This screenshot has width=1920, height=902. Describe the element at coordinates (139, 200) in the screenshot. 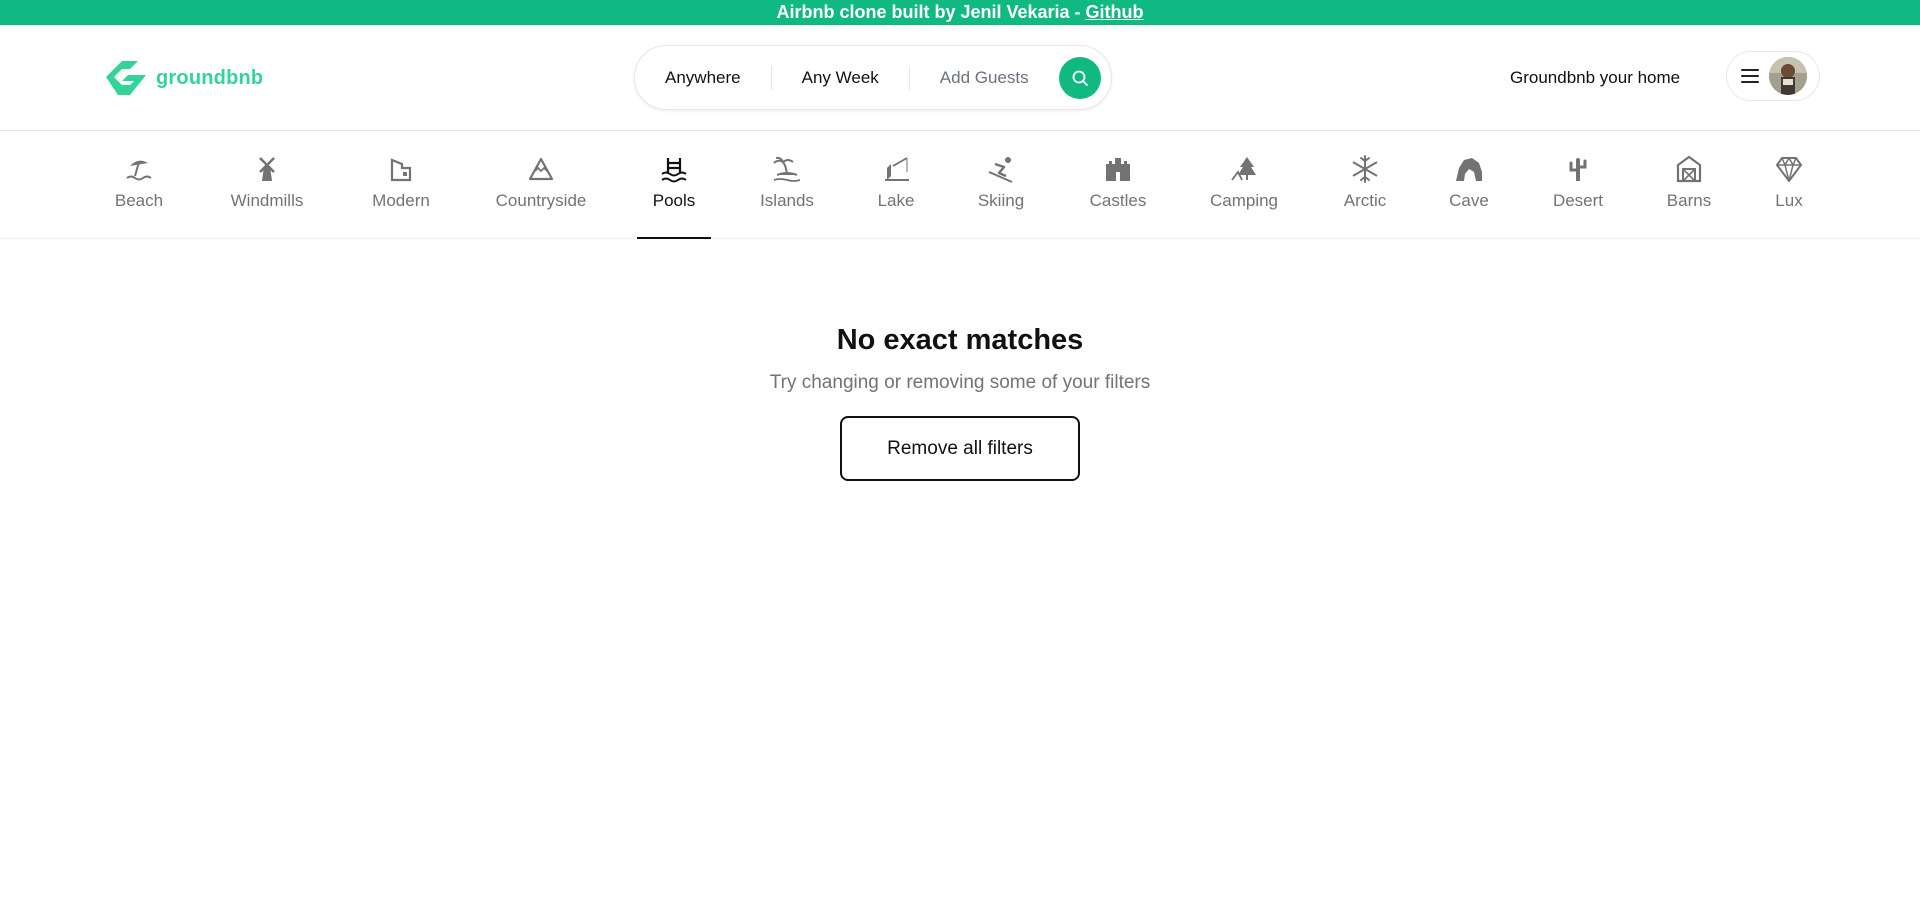

I see `category-label: Beach` at that location.